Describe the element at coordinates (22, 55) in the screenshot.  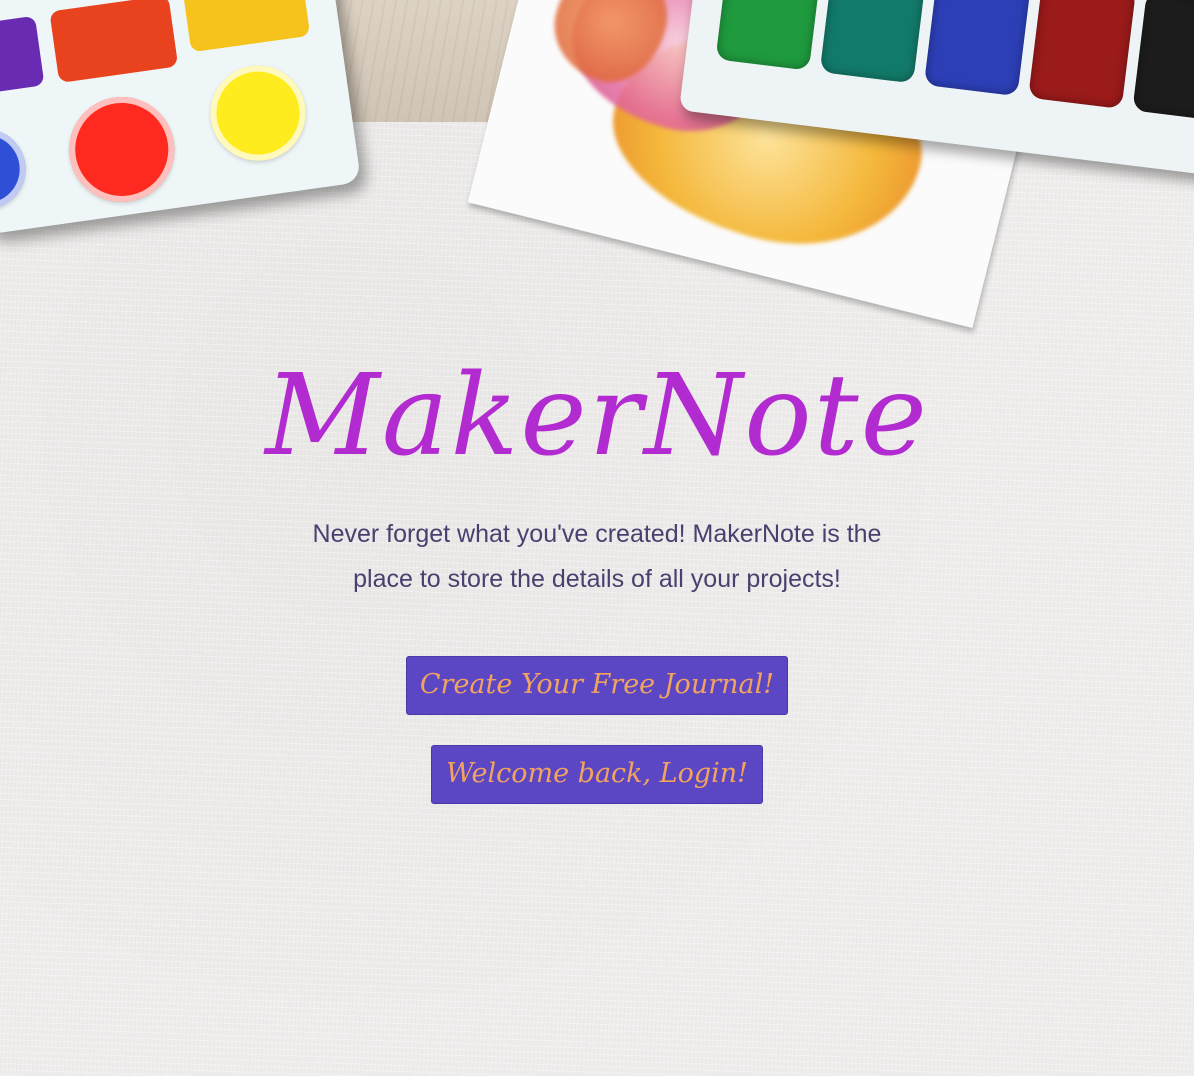
I see `paint-cell-purple` at that location.